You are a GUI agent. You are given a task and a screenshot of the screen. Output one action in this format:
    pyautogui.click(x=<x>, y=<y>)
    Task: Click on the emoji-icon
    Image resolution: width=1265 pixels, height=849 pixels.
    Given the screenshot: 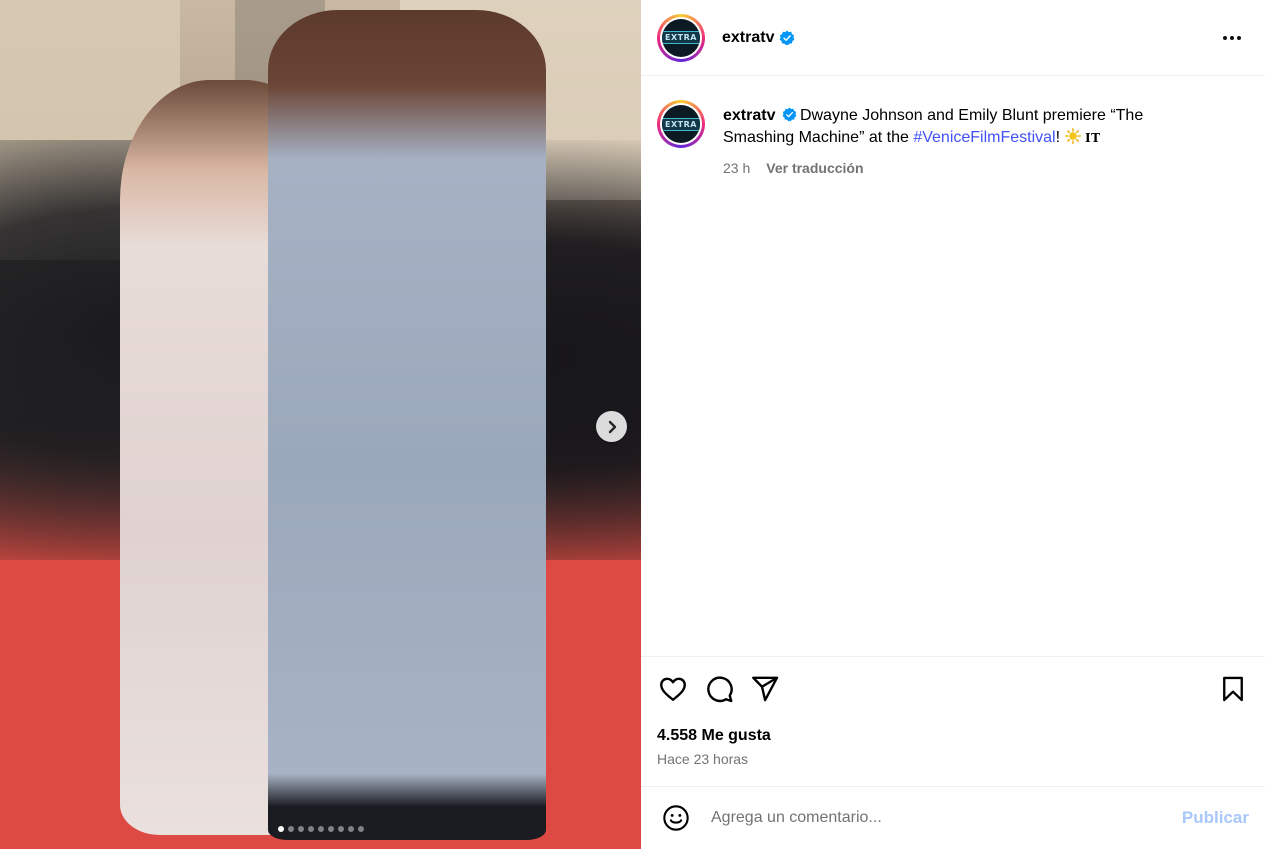 What is the action you would take?
    pyautogui.click(x=676, y=818)
    